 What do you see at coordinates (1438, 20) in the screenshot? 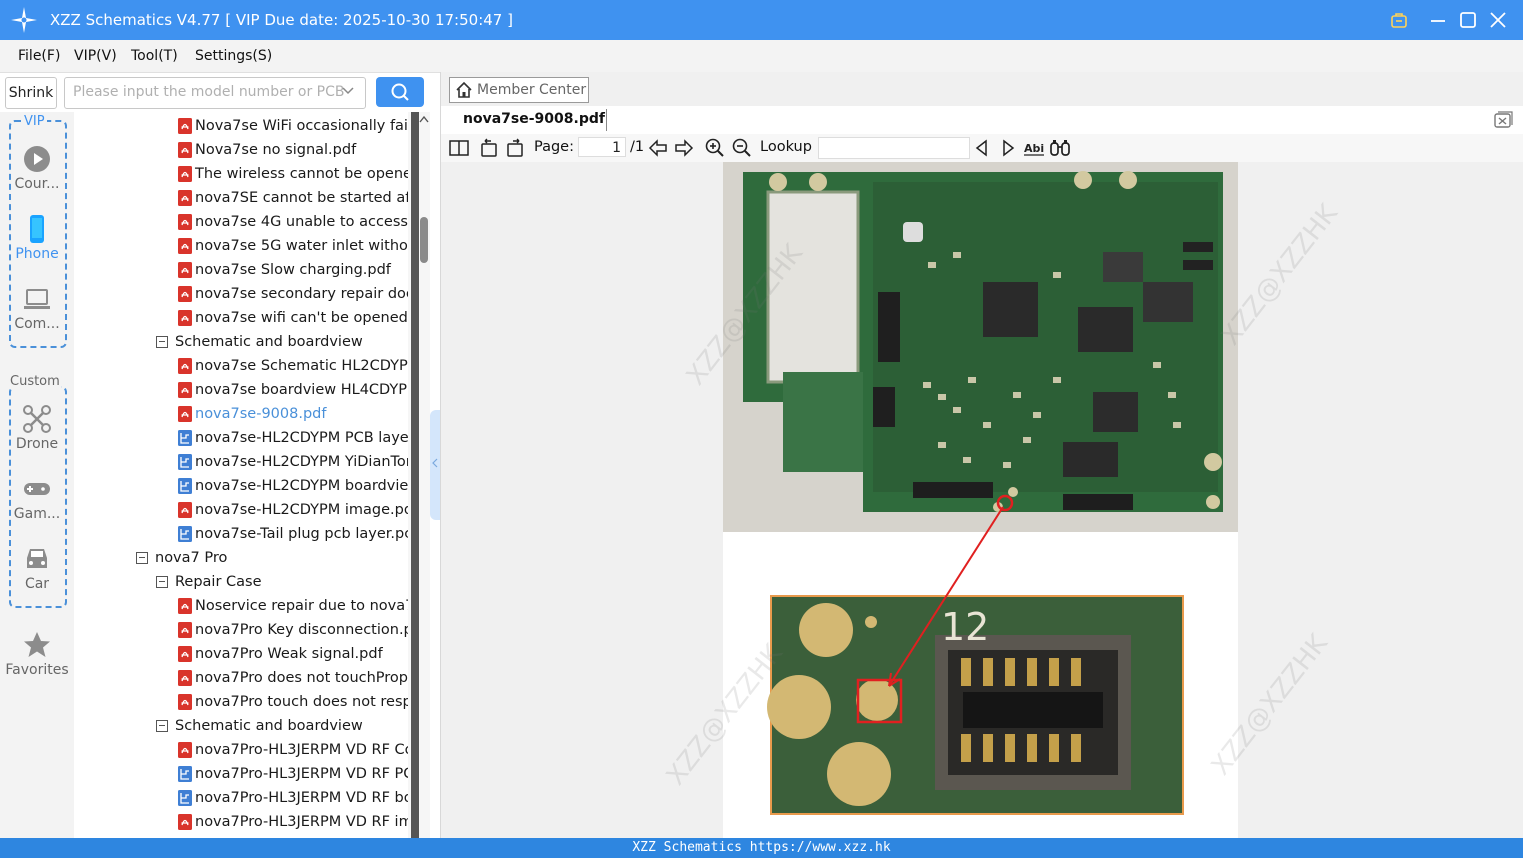
I see `minimize-button` at bounding box center [1438, 20].